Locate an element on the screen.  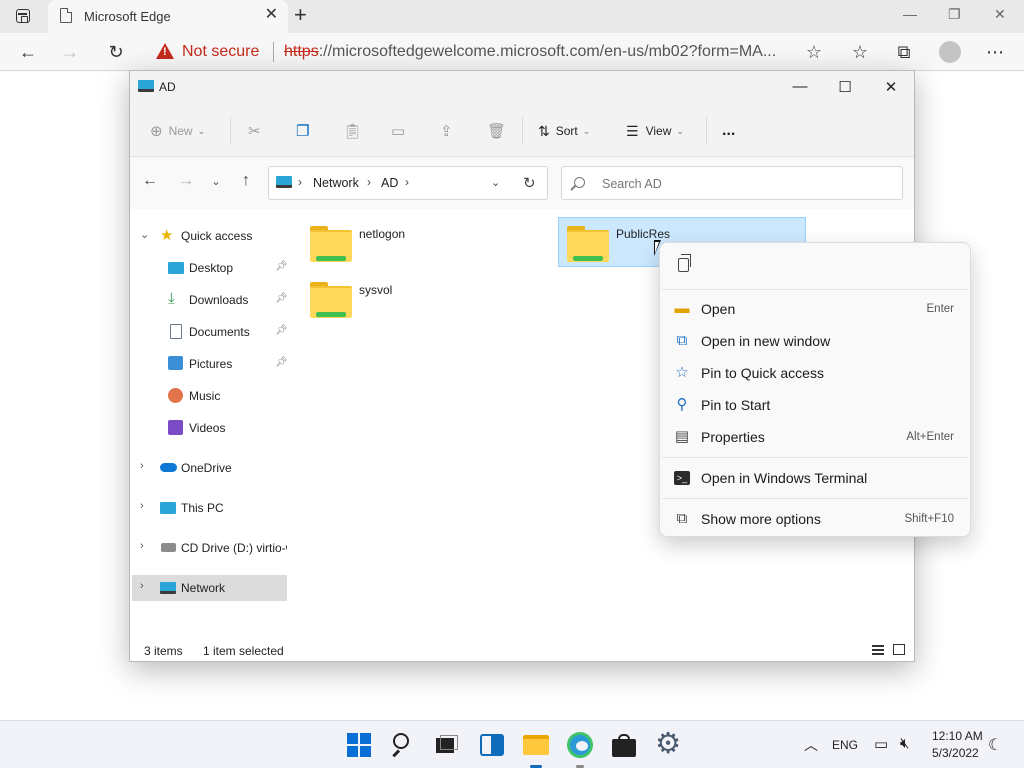
paste-button: 📋︎ is located at coordinates (352, 131).